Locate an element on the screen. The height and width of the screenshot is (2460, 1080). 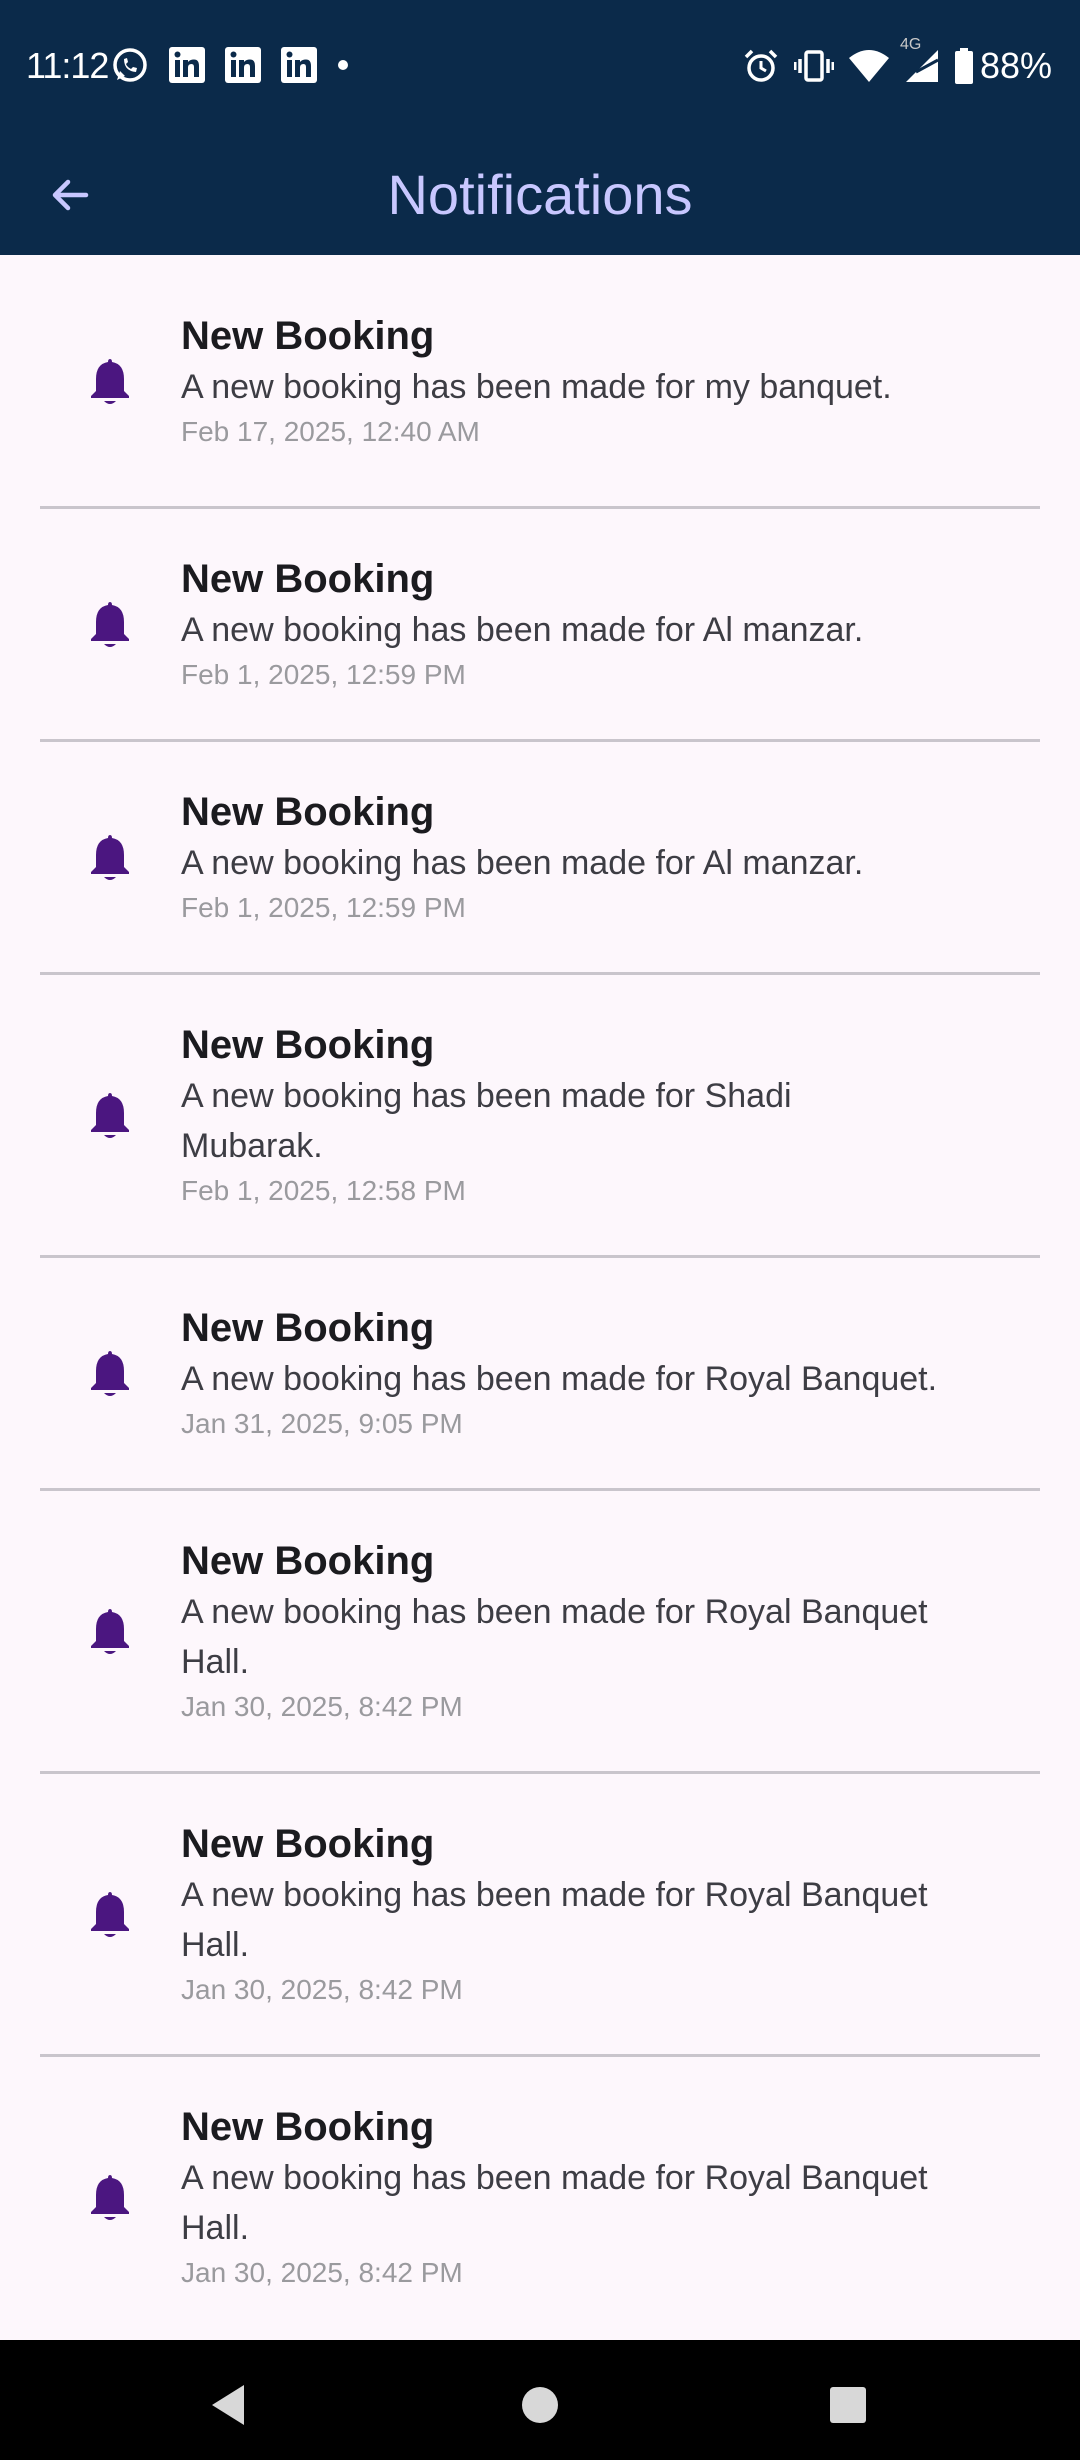
notification-icons is located at coordinates (239, 65).